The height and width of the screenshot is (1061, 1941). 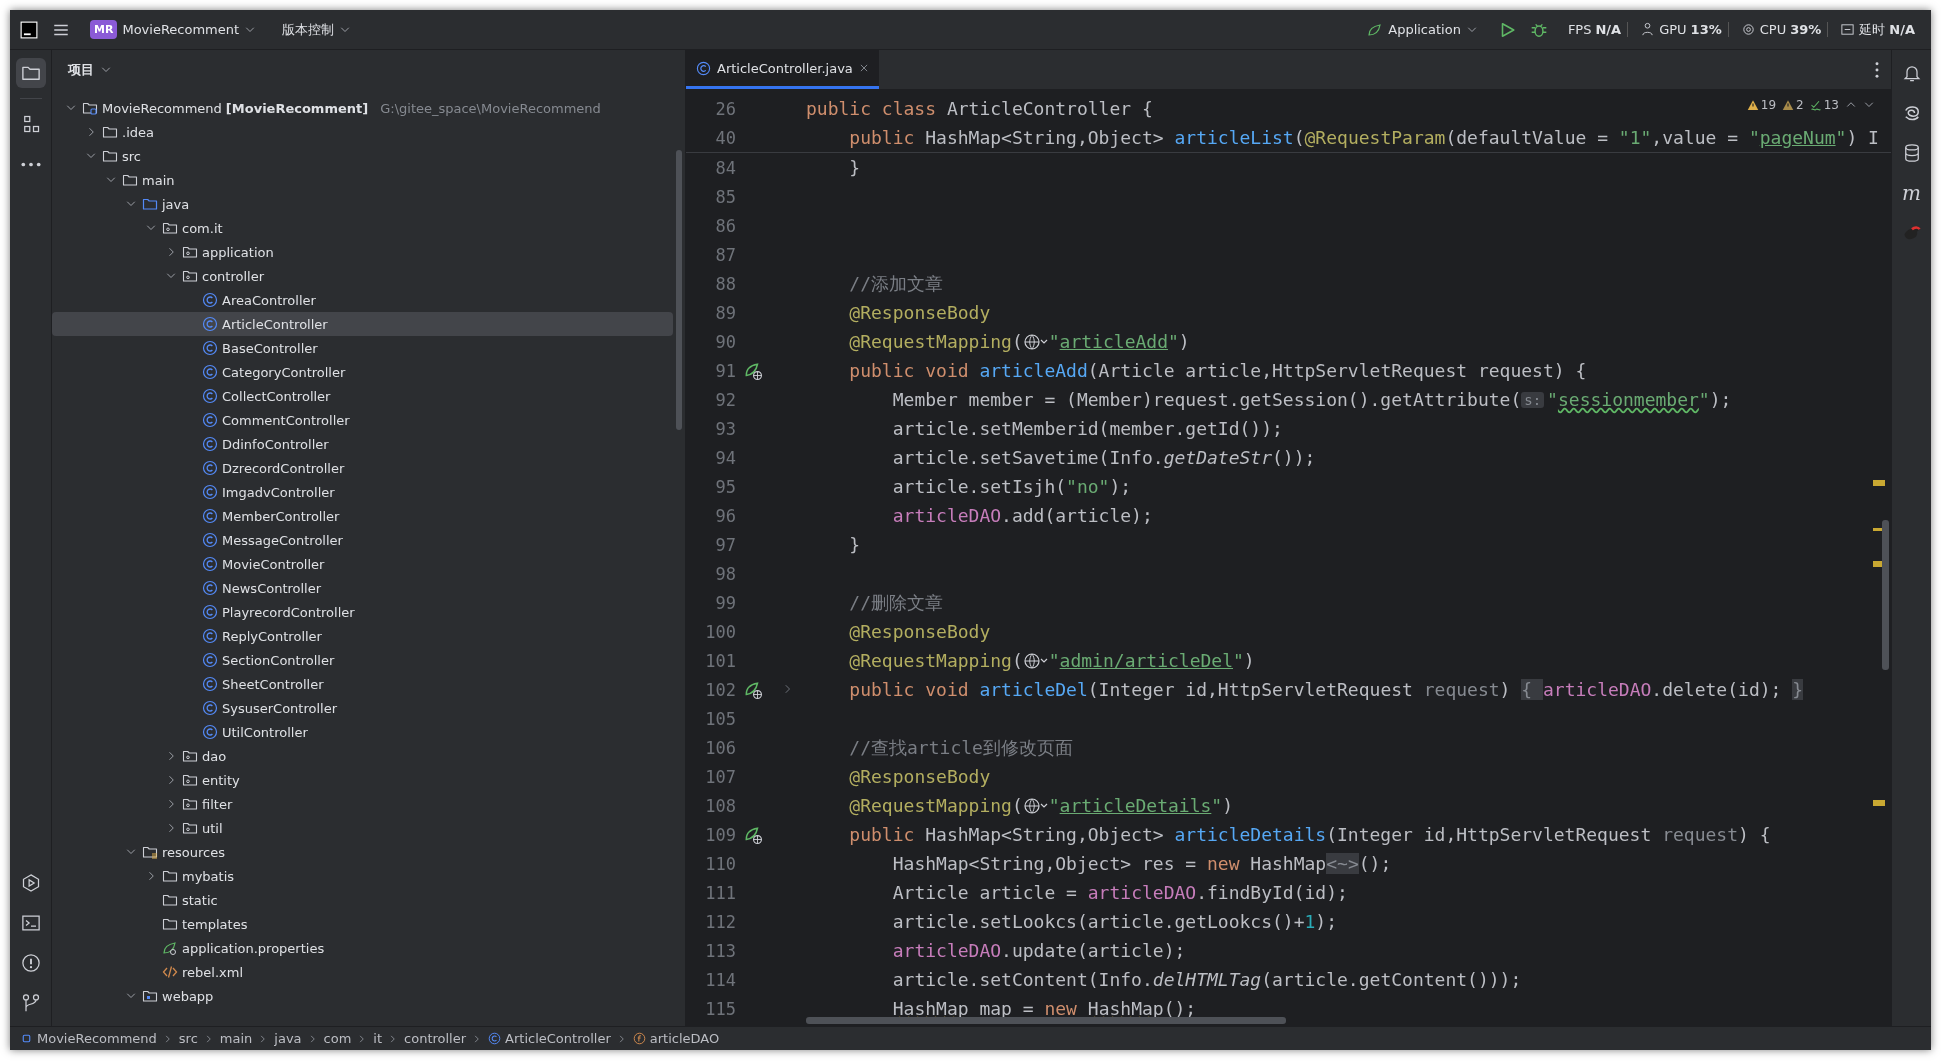 I want to click on tree-item: SectionController, so click(x=362, y=660).